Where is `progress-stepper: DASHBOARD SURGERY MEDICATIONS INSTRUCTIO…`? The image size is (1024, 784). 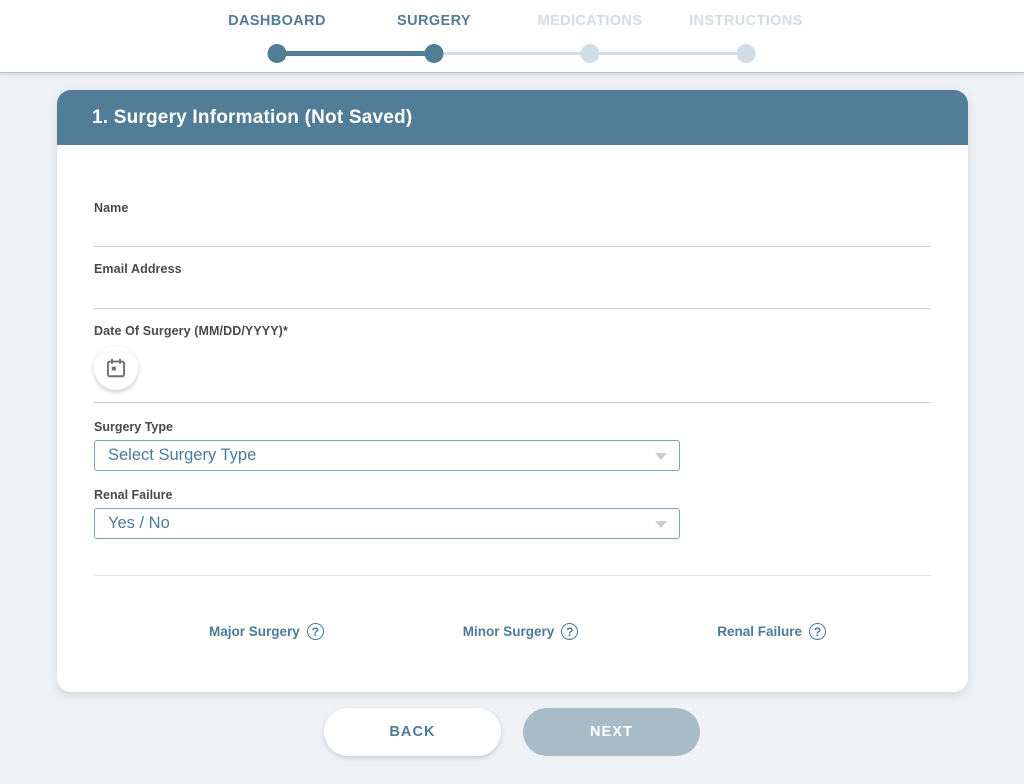
progress-stepper: DASHBOARD SURGERY MEDICATIONS INSTRUCTIO… is located at coordinates (512, 36).